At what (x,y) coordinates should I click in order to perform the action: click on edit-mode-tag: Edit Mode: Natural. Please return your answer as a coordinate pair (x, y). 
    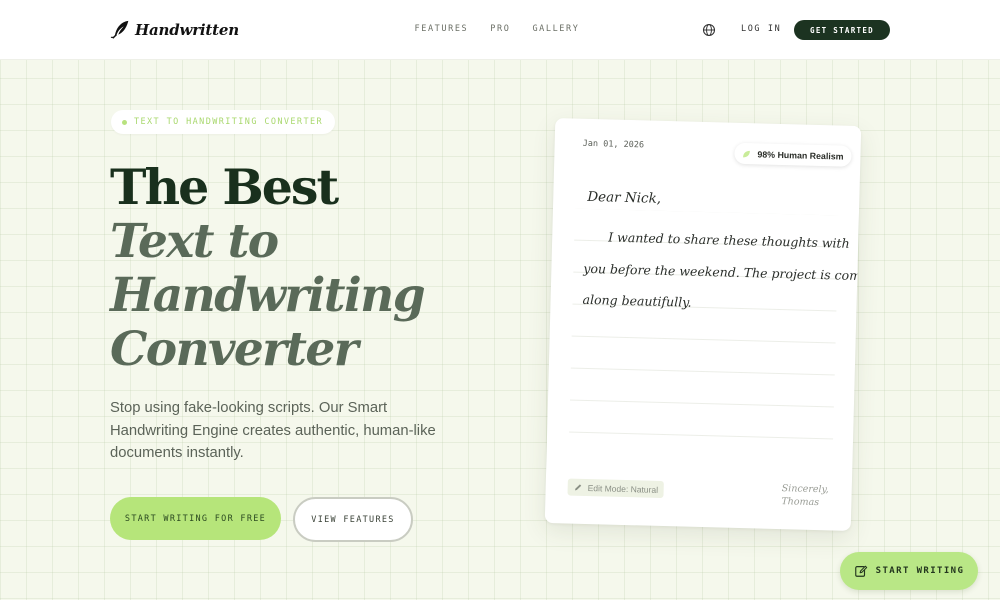
    Looking at the image, I should click on (616, 488).